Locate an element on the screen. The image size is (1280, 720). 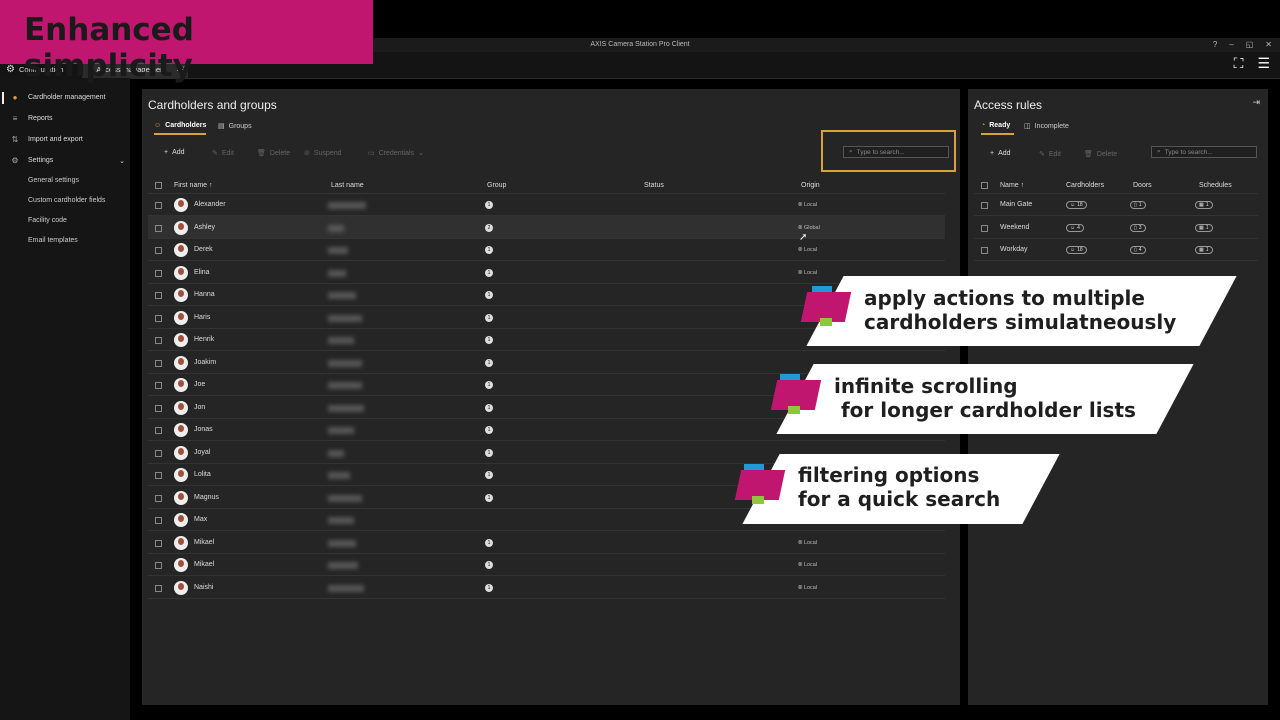
sidebar-item-facility-code: Facility code is located at coordinates (47, 220).